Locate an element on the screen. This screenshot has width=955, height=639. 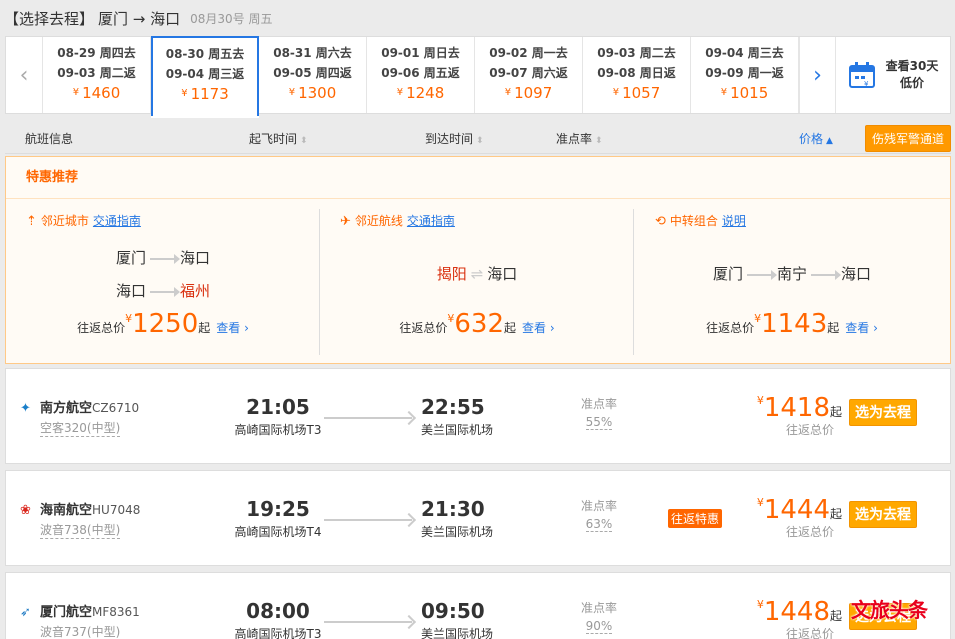
date-price: ¥1015 is located at coordinates (744, 93).